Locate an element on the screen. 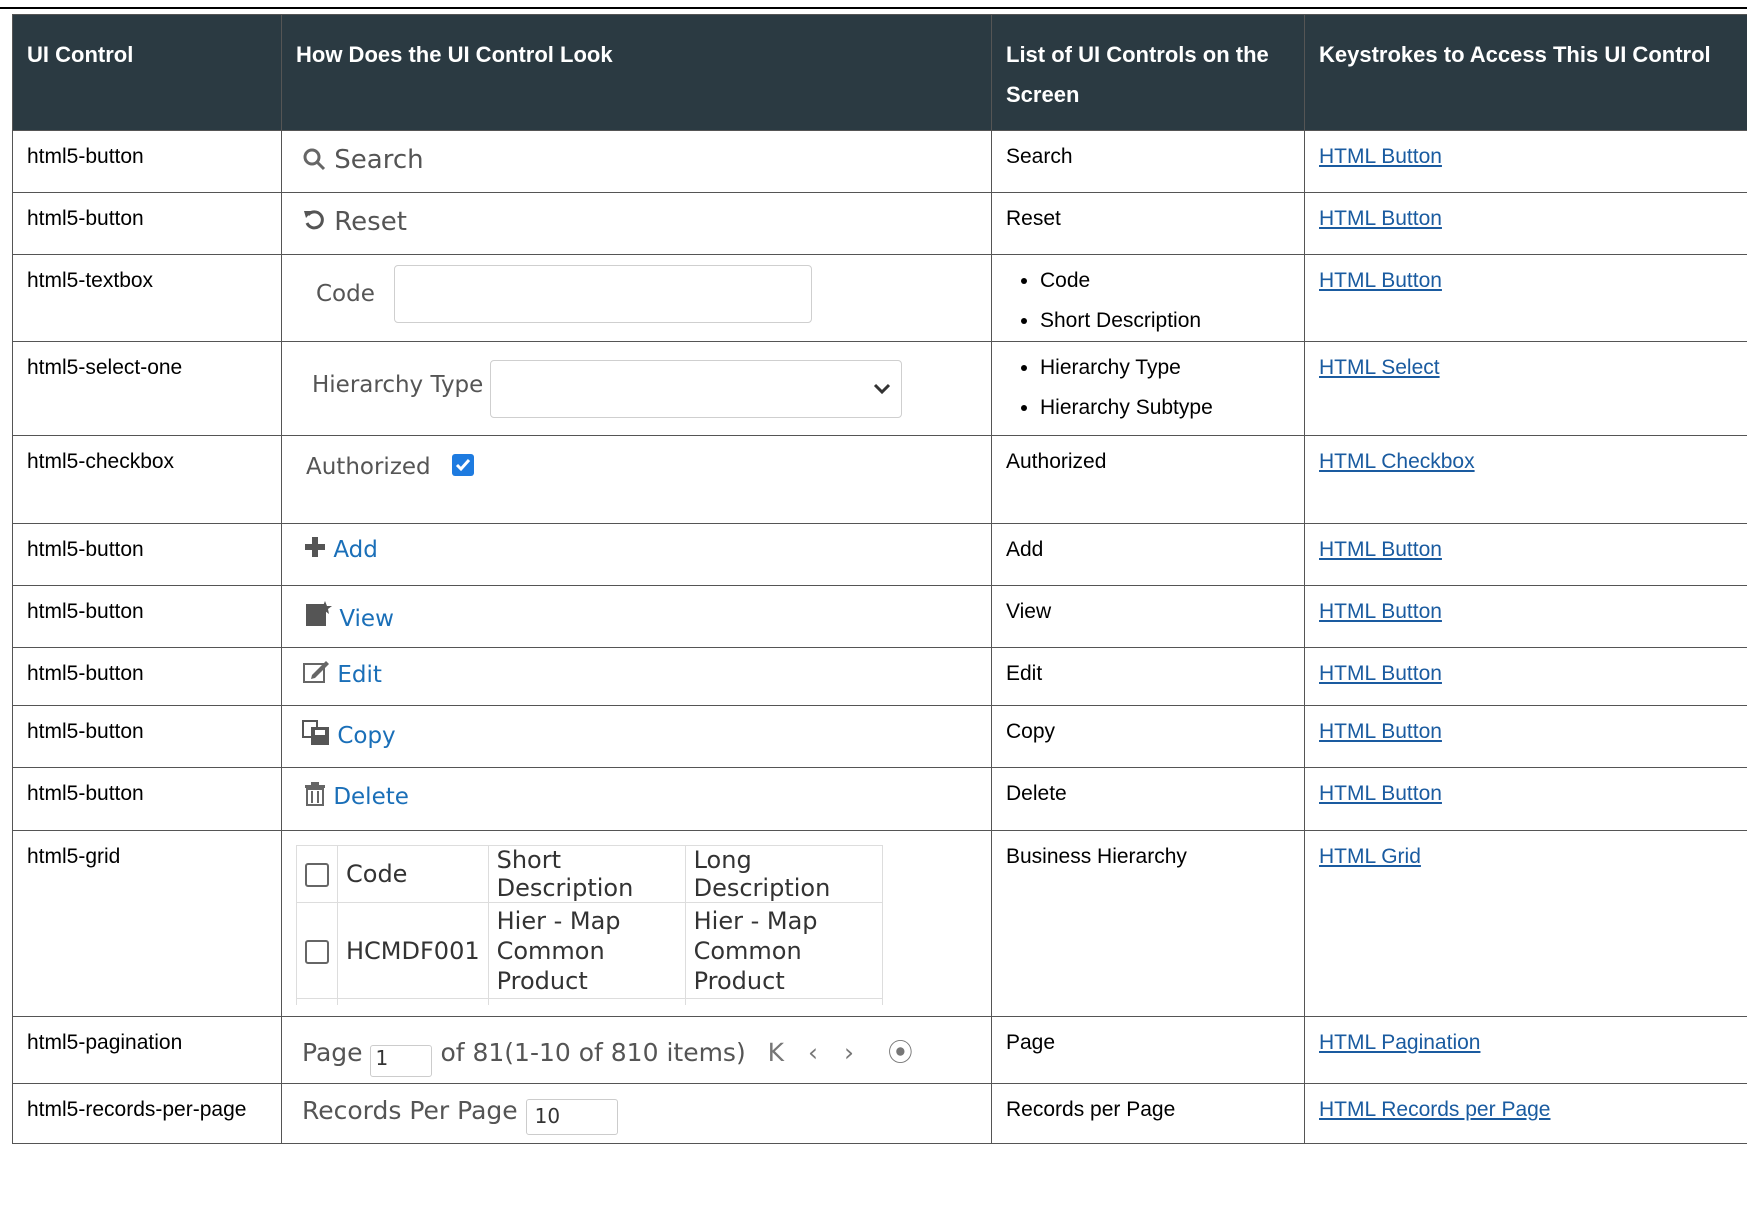  html-grid-link: HTML Grid is located at coordinates (1370, 856).